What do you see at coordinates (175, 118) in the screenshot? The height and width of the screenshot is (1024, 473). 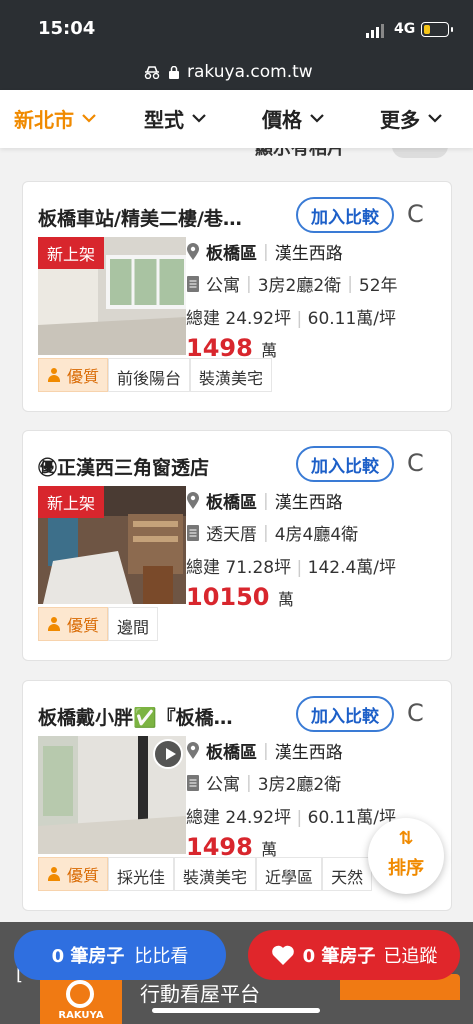 I see `filter-type: 型式` at bounding box center [175, 118].